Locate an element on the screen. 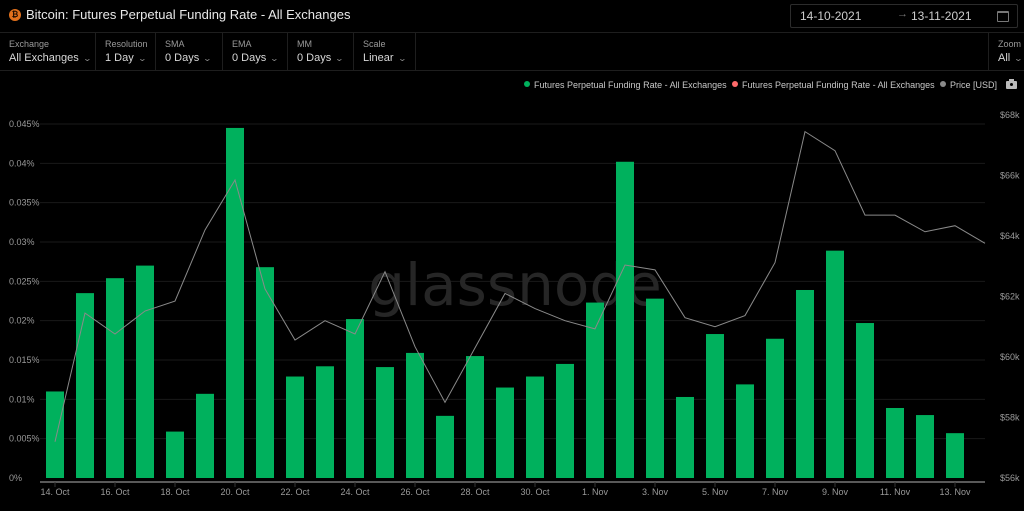 This screenshot has height=511, width=1024. ema-dropdown: EMA 0 Days ⌄ is located at coordinates (255, 51).